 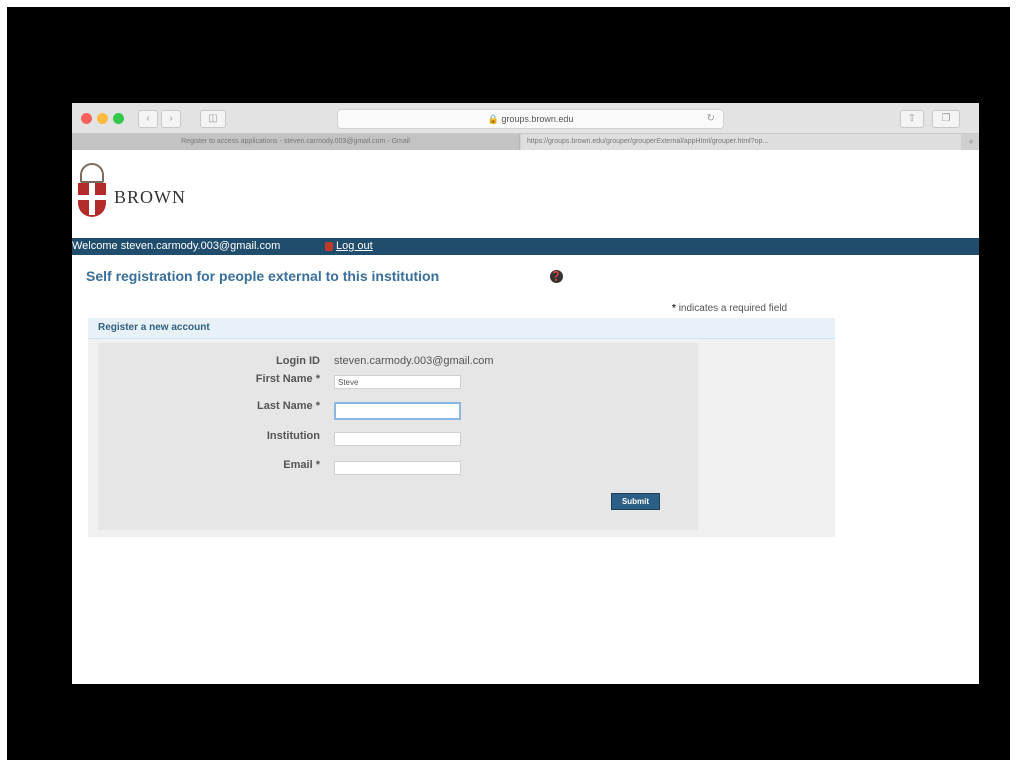 I want to click on forward-button: ›, so click(x=171, y=119).